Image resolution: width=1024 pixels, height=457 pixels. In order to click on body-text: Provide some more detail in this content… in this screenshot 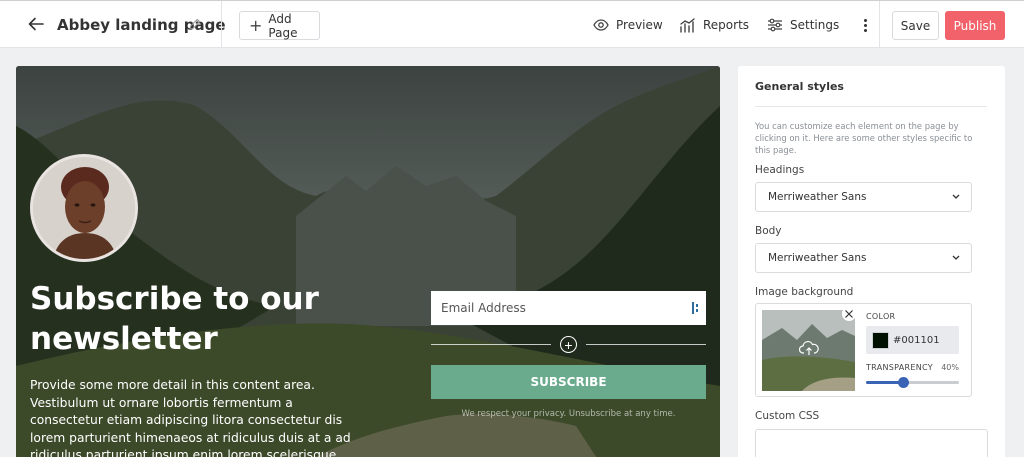, I will do `click(195, 417)`.